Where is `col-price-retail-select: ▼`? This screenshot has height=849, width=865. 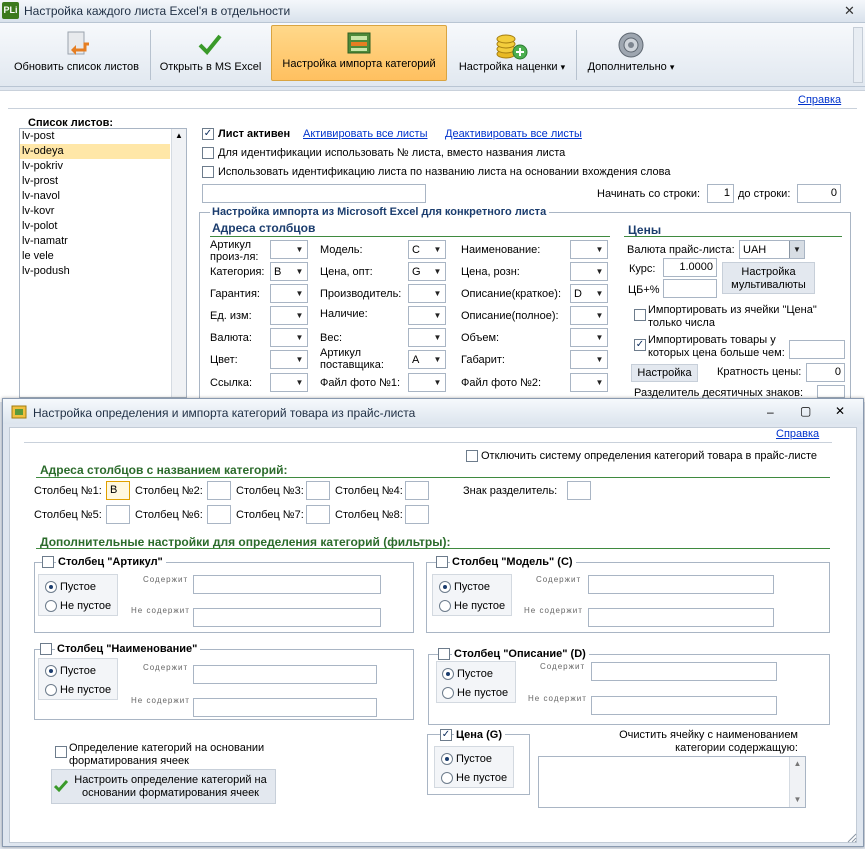 col-price-retail-select: ▼ is located at coordinates (589, 271).